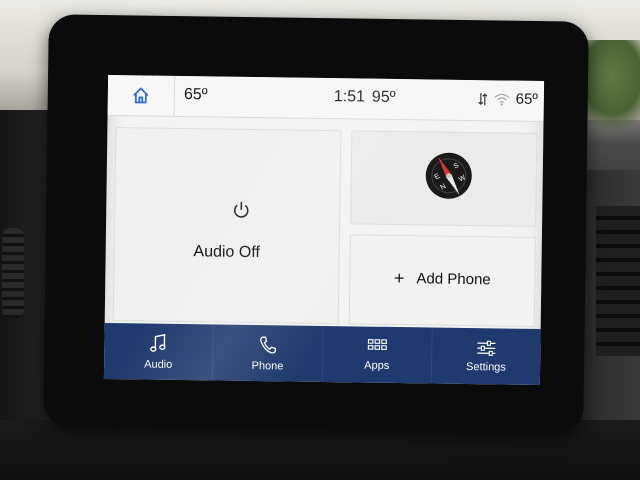 Image resolution: width=640 pixels, height=480 pixels. Describe the element at coordinates (241, 209) in the screenshot. I see `power-icon` at that location.